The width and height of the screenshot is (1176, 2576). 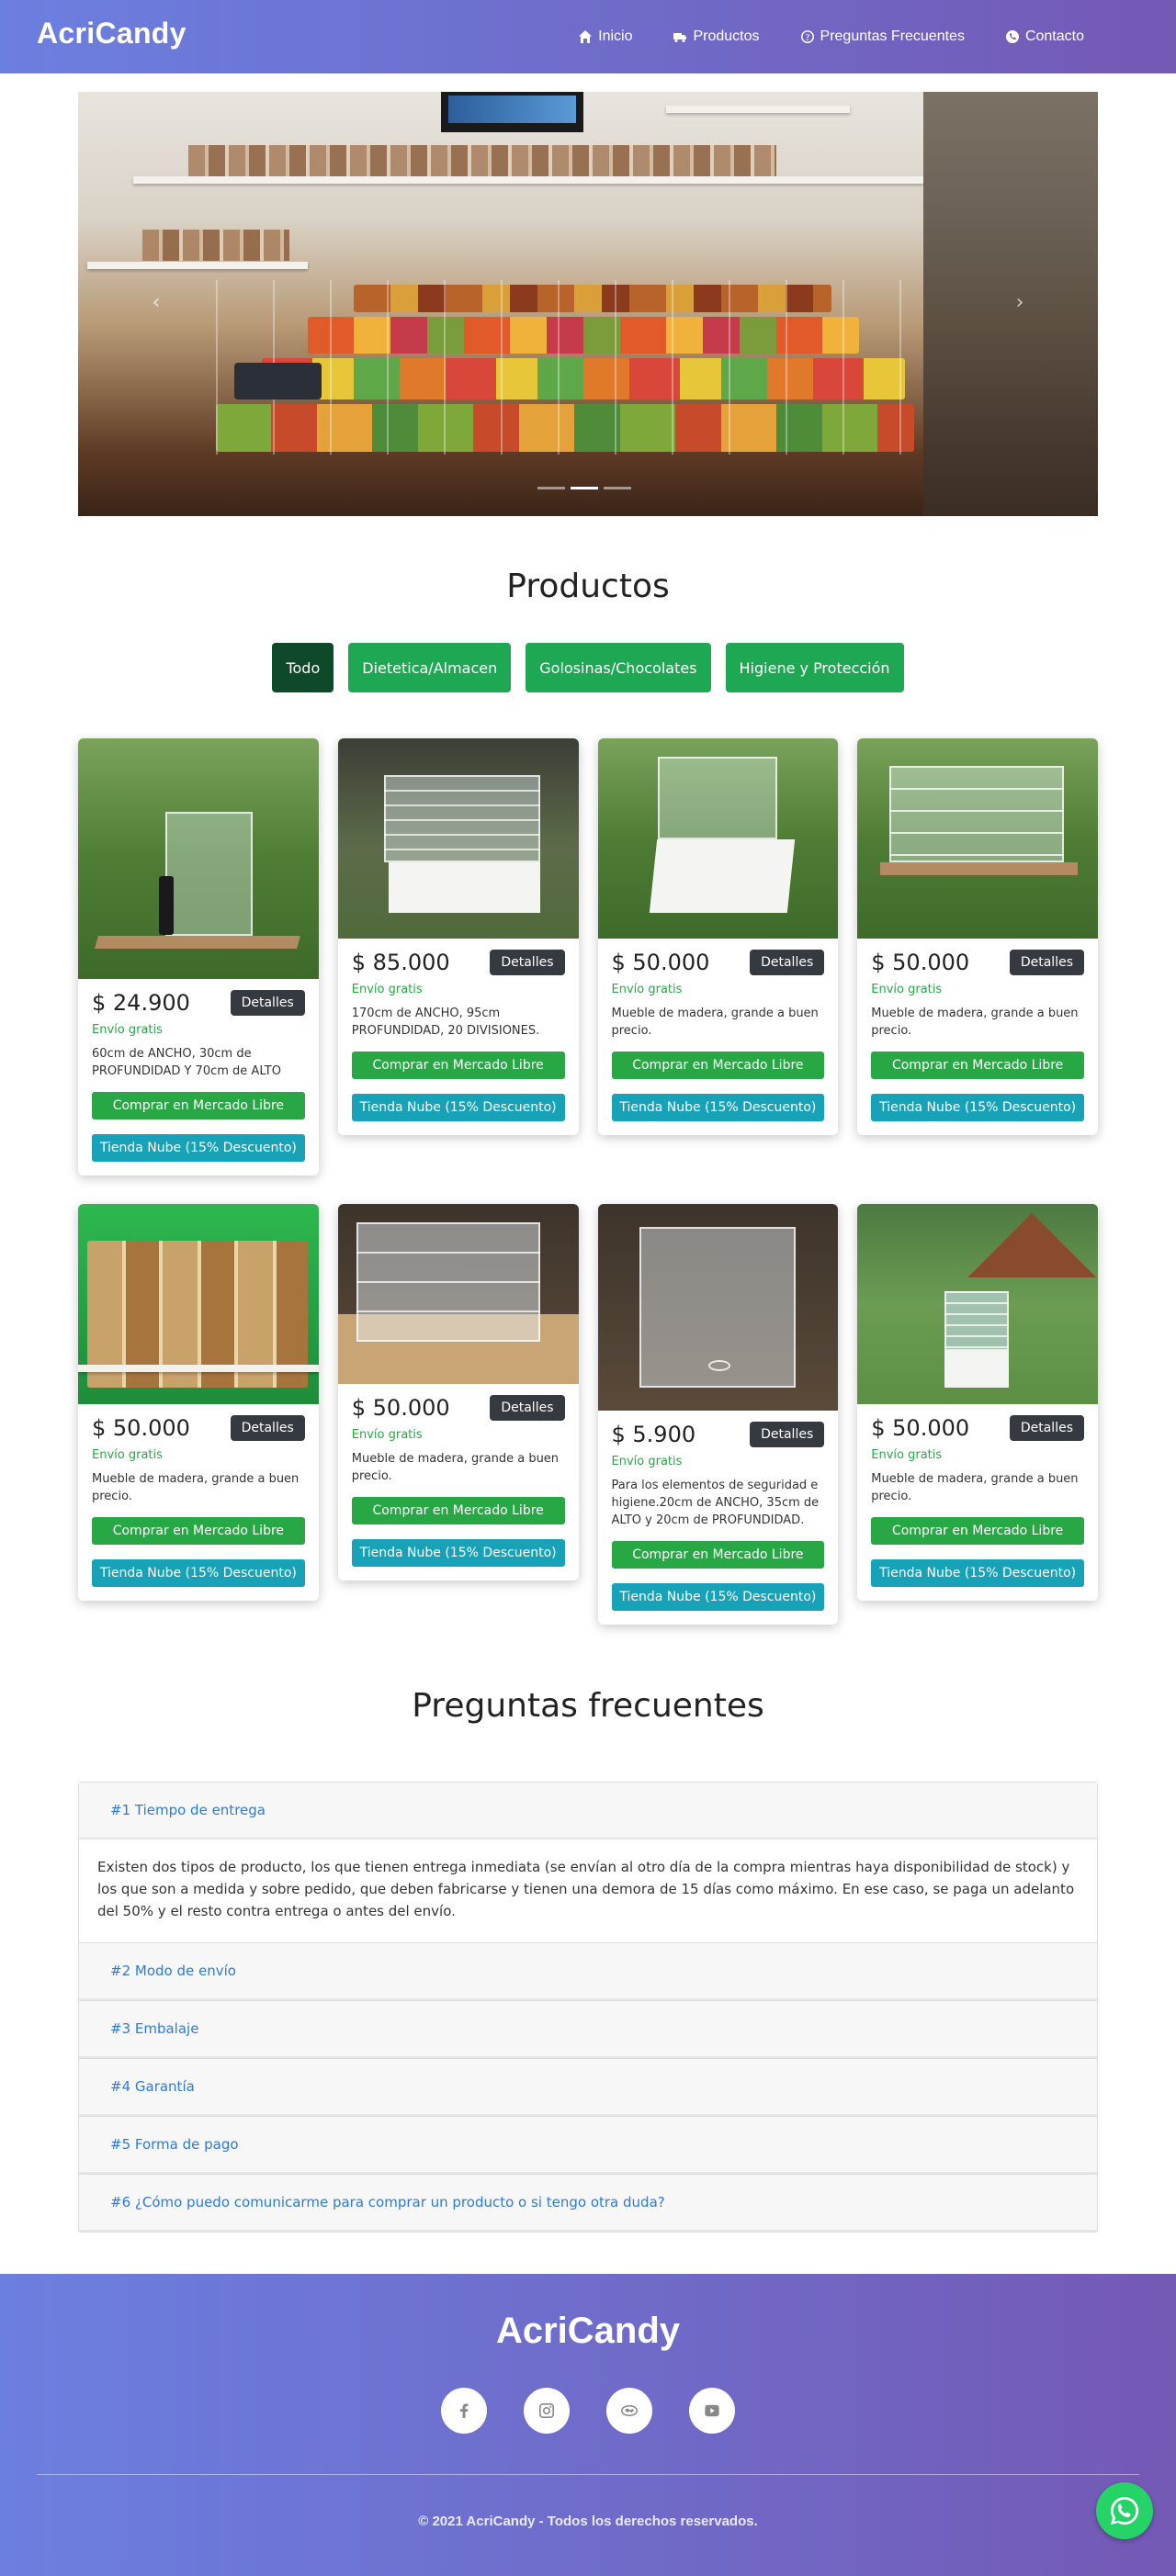 I want to click on nav-link-contacto: Contacto, so click(x=1044, y=36).